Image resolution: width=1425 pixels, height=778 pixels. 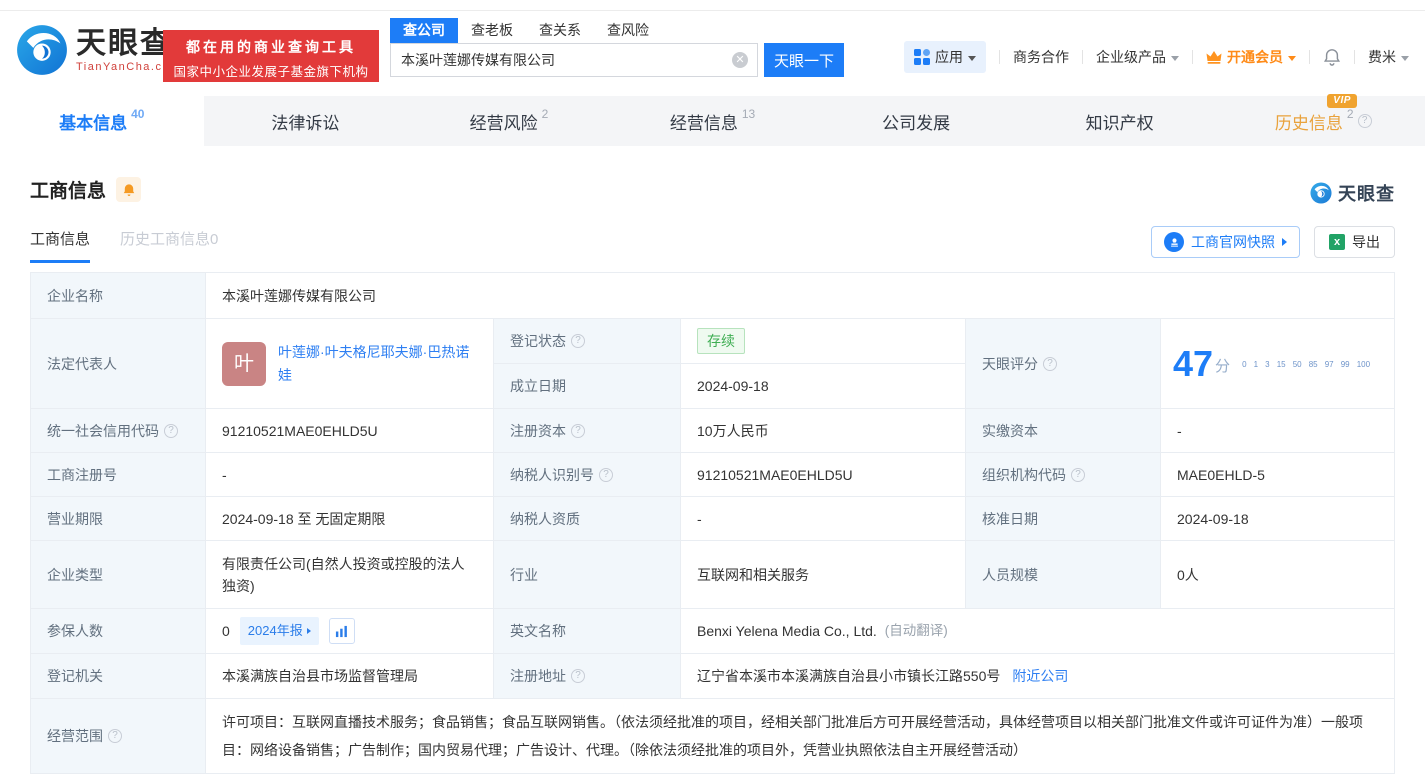 I want to click on search-button: 天眼一下, so click(x=804, y=60).